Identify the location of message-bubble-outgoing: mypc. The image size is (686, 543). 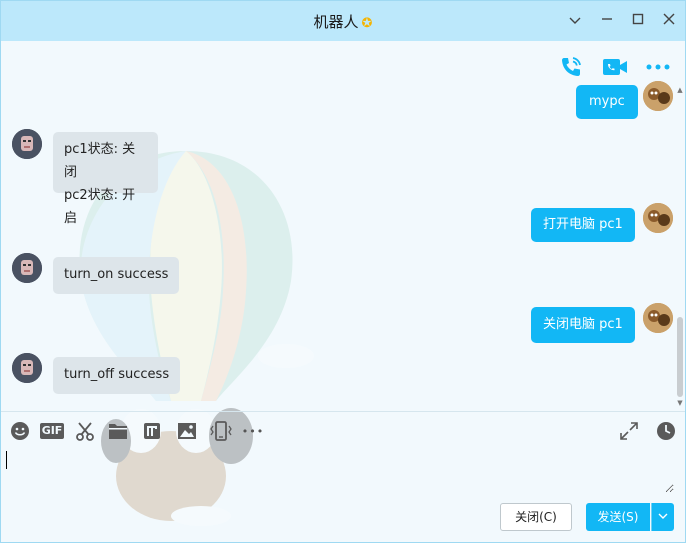
(607, 102).